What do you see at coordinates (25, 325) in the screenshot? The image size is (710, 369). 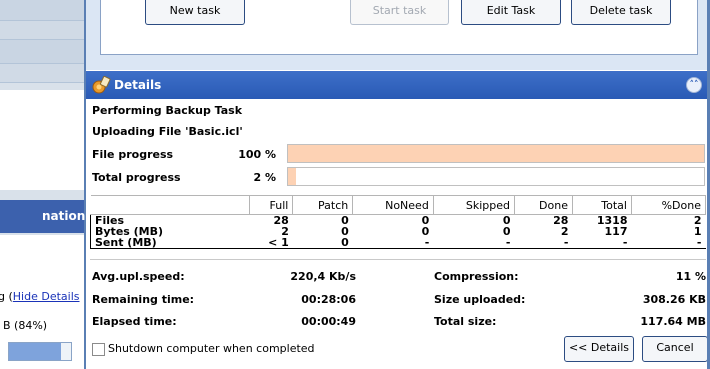 I see `sidebar-percent-text: B (84%)` at bounding box center [25, 325].